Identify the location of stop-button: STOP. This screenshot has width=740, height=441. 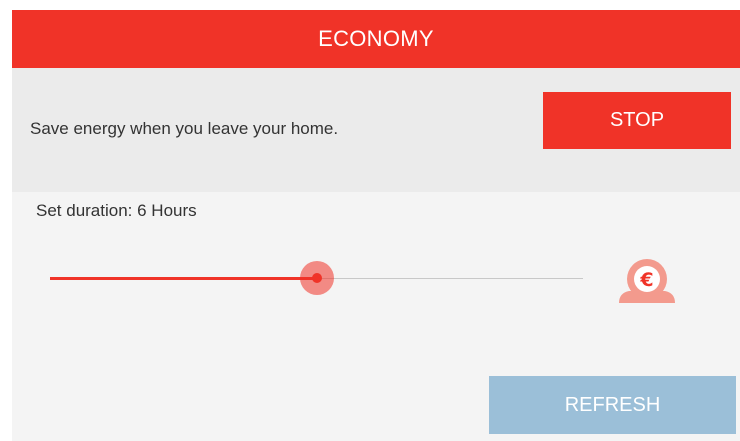
(637, 120).